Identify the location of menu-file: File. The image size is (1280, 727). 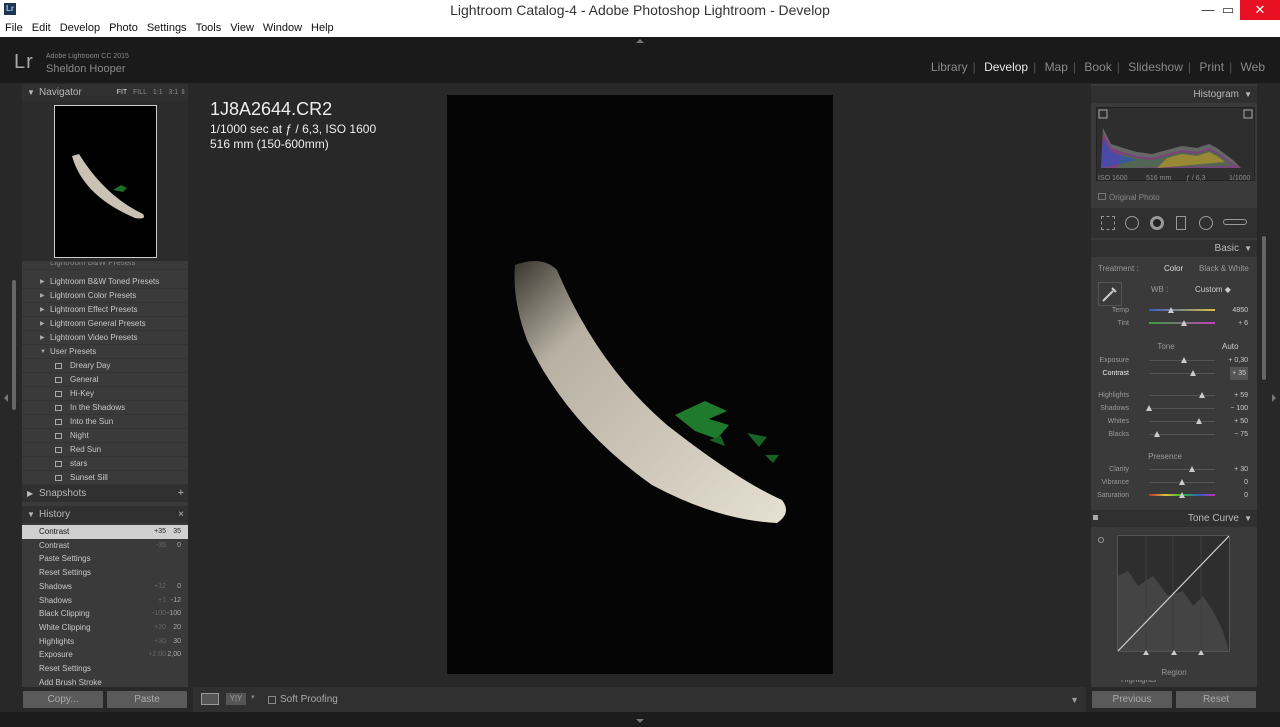
(13, 27).